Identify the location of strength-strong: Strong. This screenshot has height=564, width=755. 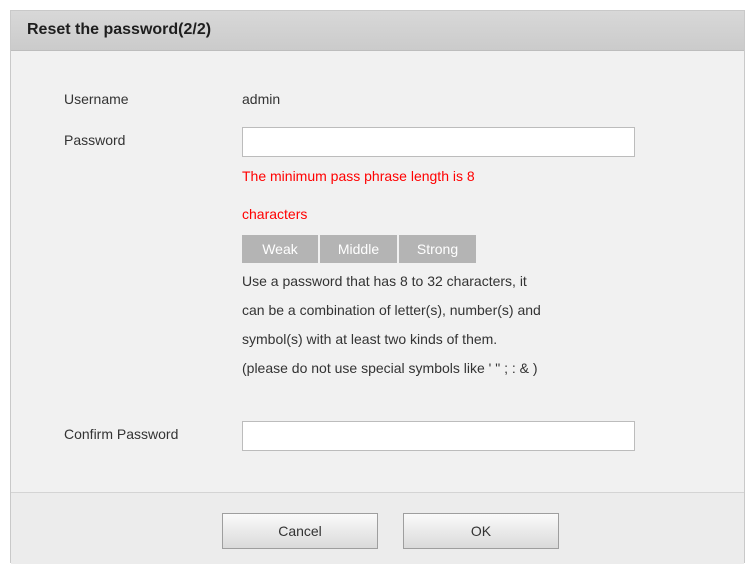
(437, 249).